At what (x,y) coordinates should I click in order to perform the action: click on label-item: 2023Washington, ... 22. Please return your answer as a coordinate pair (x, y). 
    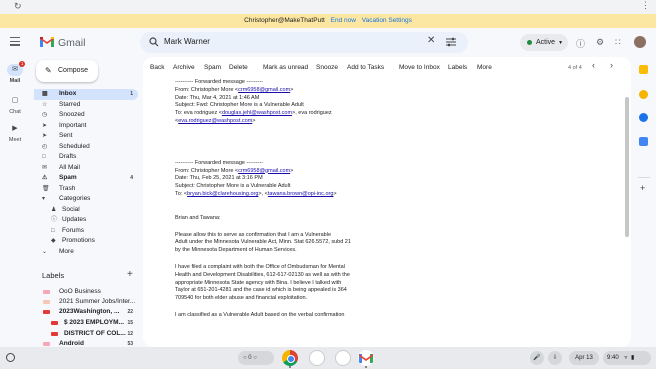
    Looking at the image, I should click on (86, 312).